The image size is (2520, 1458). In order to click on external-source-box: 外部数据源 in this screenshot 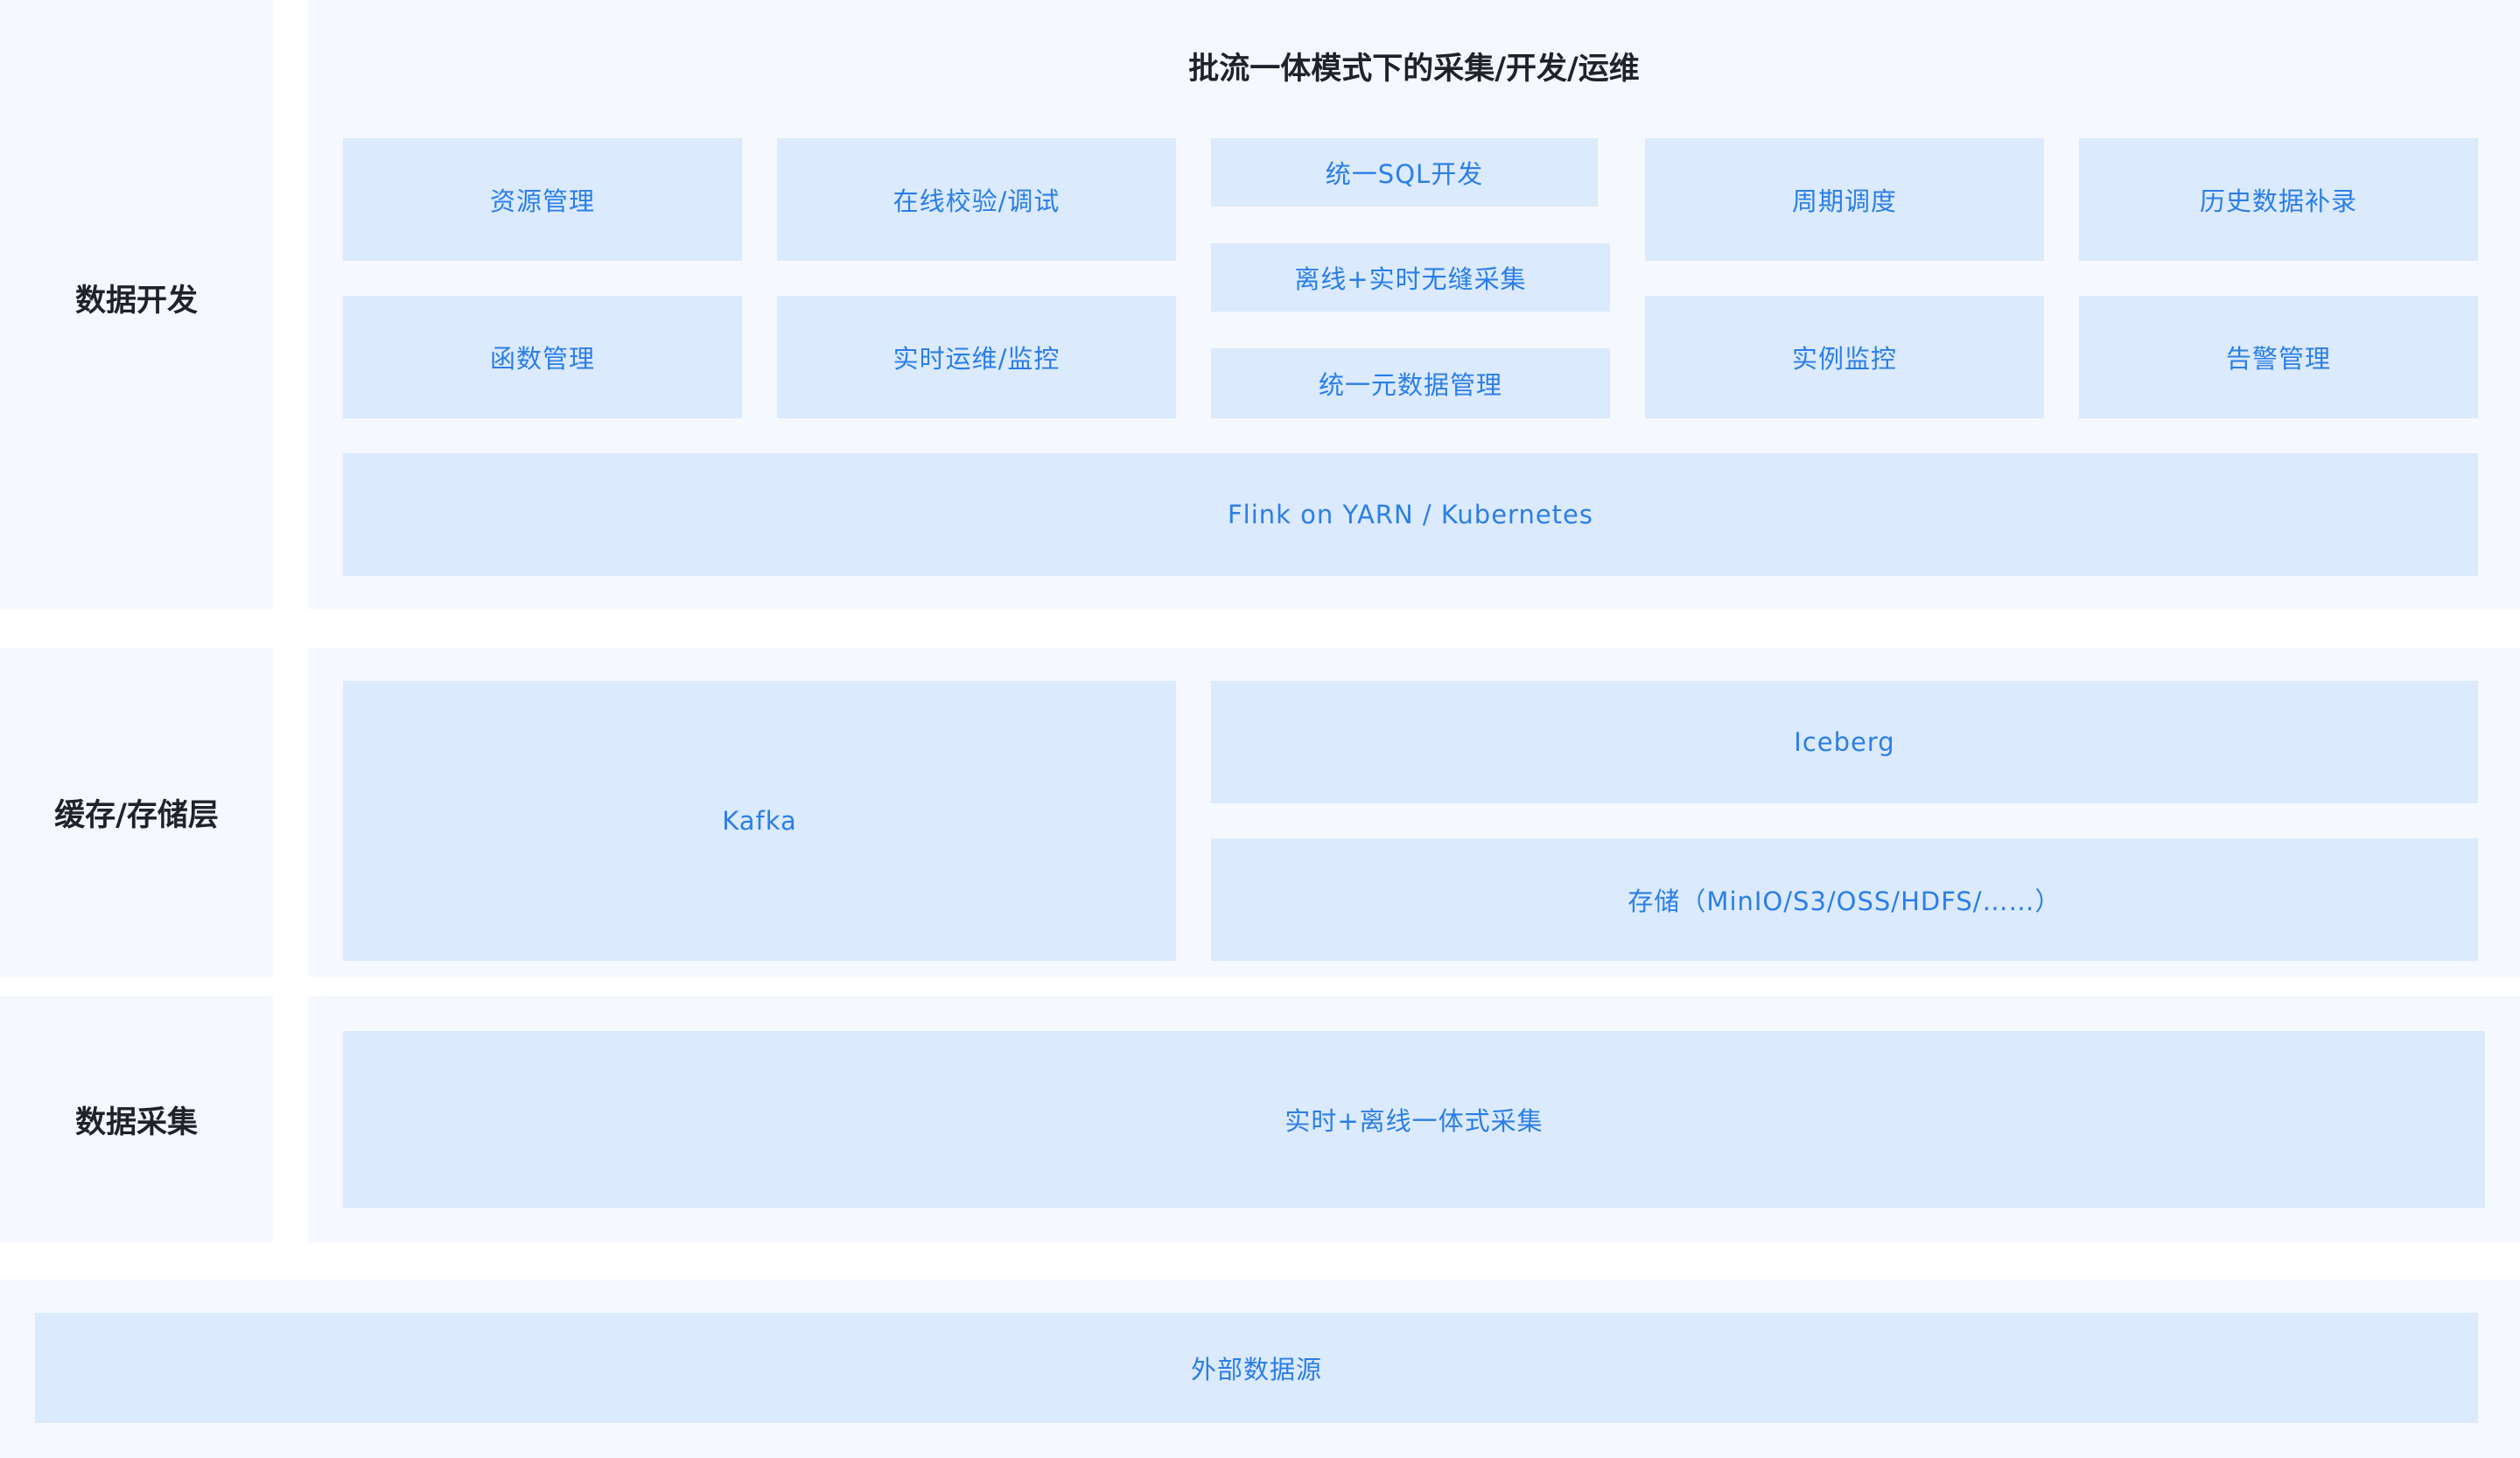, I will do `click(1256, 1368)`.